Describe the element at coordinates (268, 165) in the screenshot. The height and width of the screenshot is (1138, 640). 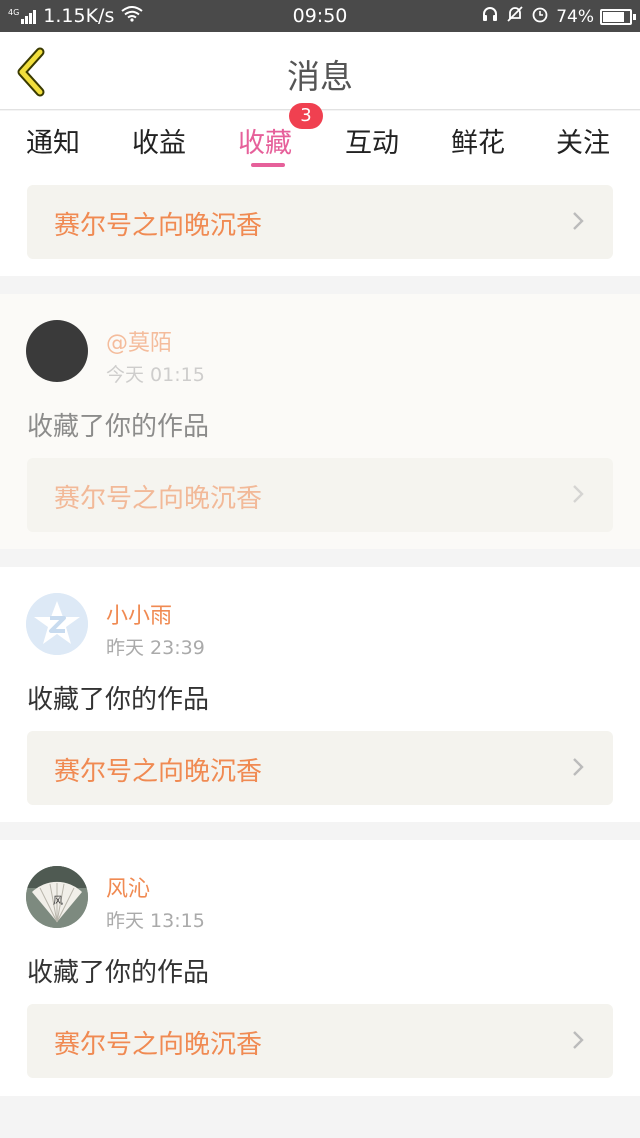
I see `active-tab-indicator` at that location.